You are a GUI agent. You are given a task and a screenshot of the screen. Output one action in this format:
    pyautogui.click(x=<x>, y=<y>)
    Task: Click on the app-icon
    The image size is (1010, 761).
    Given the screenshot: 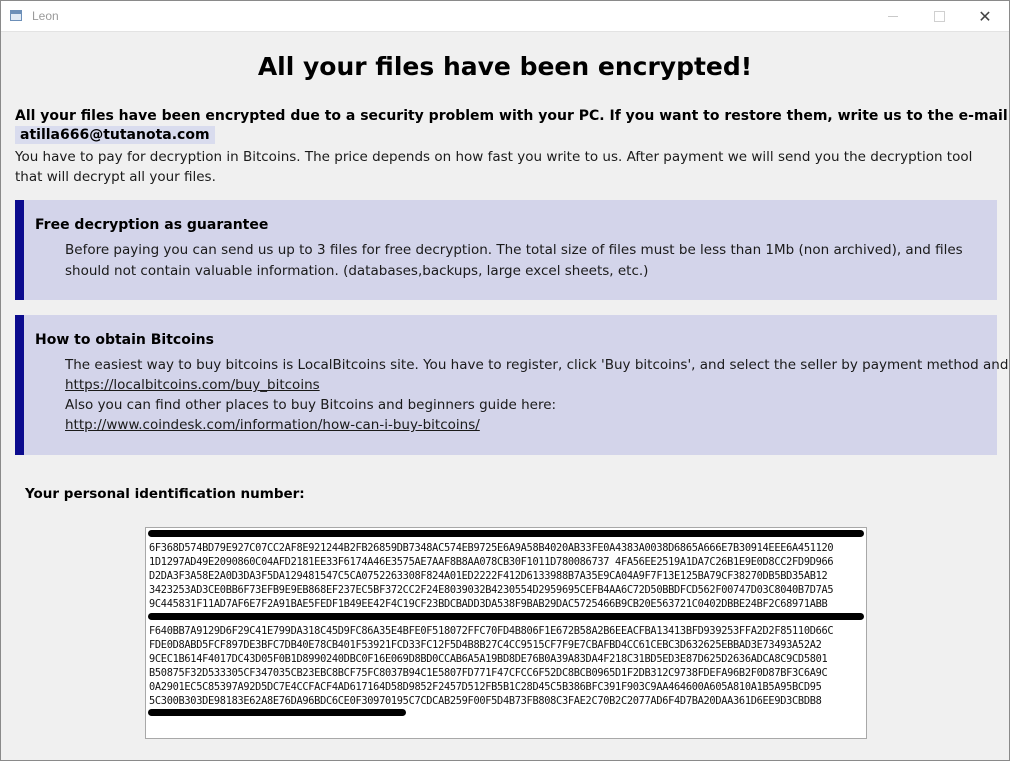 What is the action you would take?
    pyautogui.click(x=16, y=15)
    